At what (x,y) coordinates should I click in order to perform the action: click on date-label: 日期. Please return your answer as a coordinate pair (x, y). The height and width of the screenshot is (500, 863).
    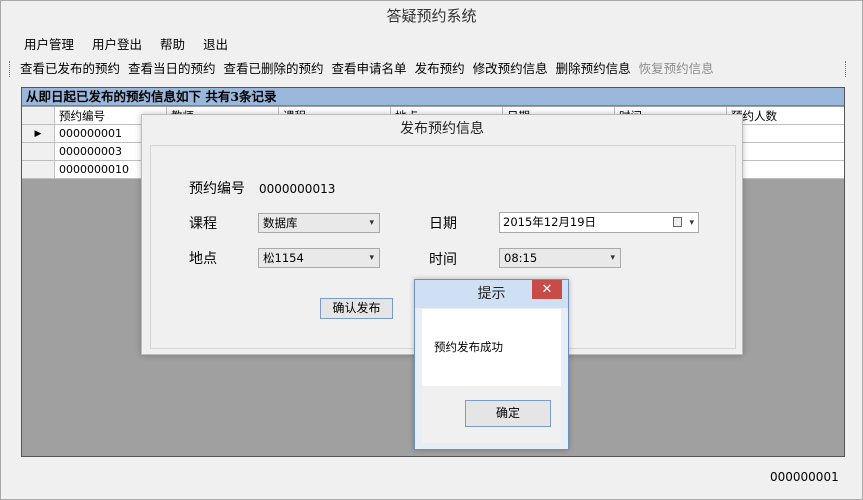
    Looking at the image, I should click on (443, 224).